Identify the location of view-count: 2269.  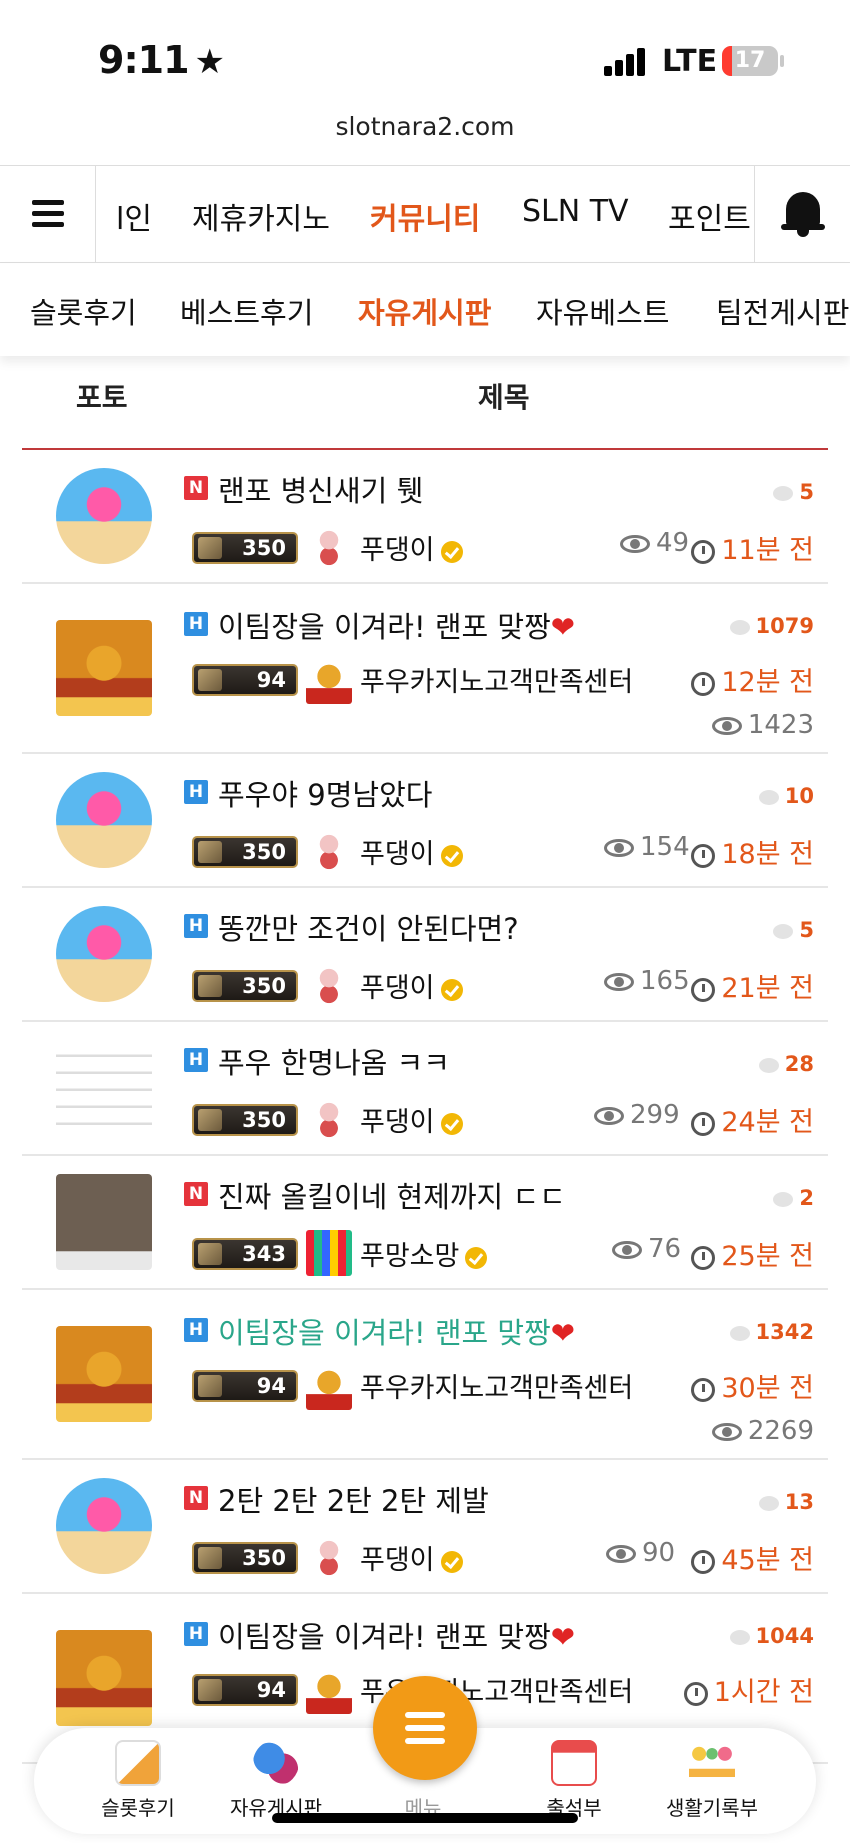
(762, 1431).